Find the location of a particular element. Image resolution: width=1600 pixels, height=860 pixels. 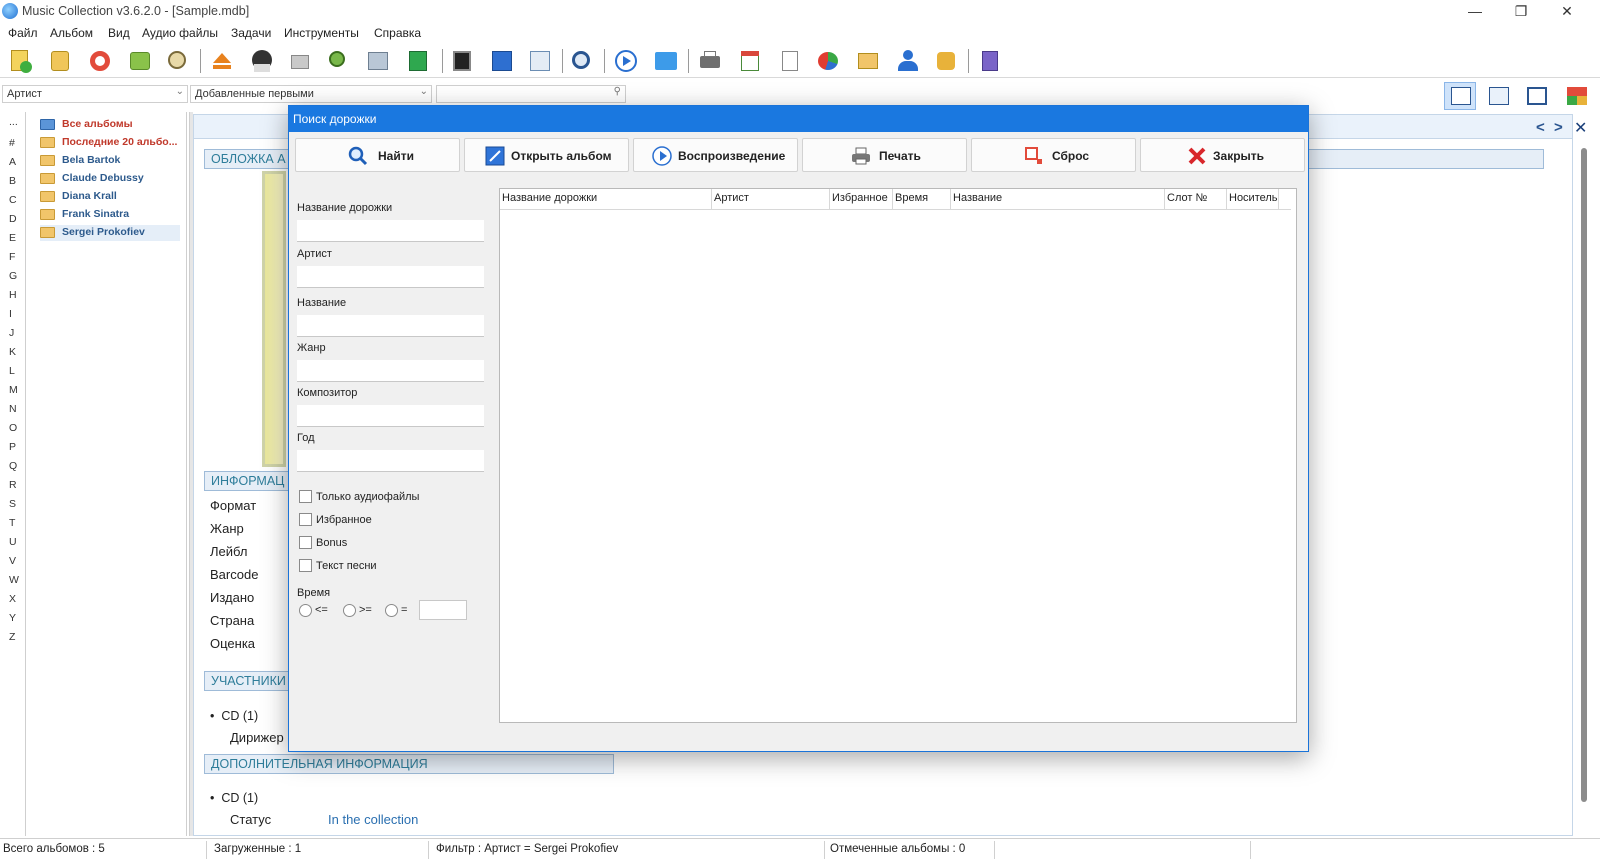

exit-icon is located at coordinates (990, 61).